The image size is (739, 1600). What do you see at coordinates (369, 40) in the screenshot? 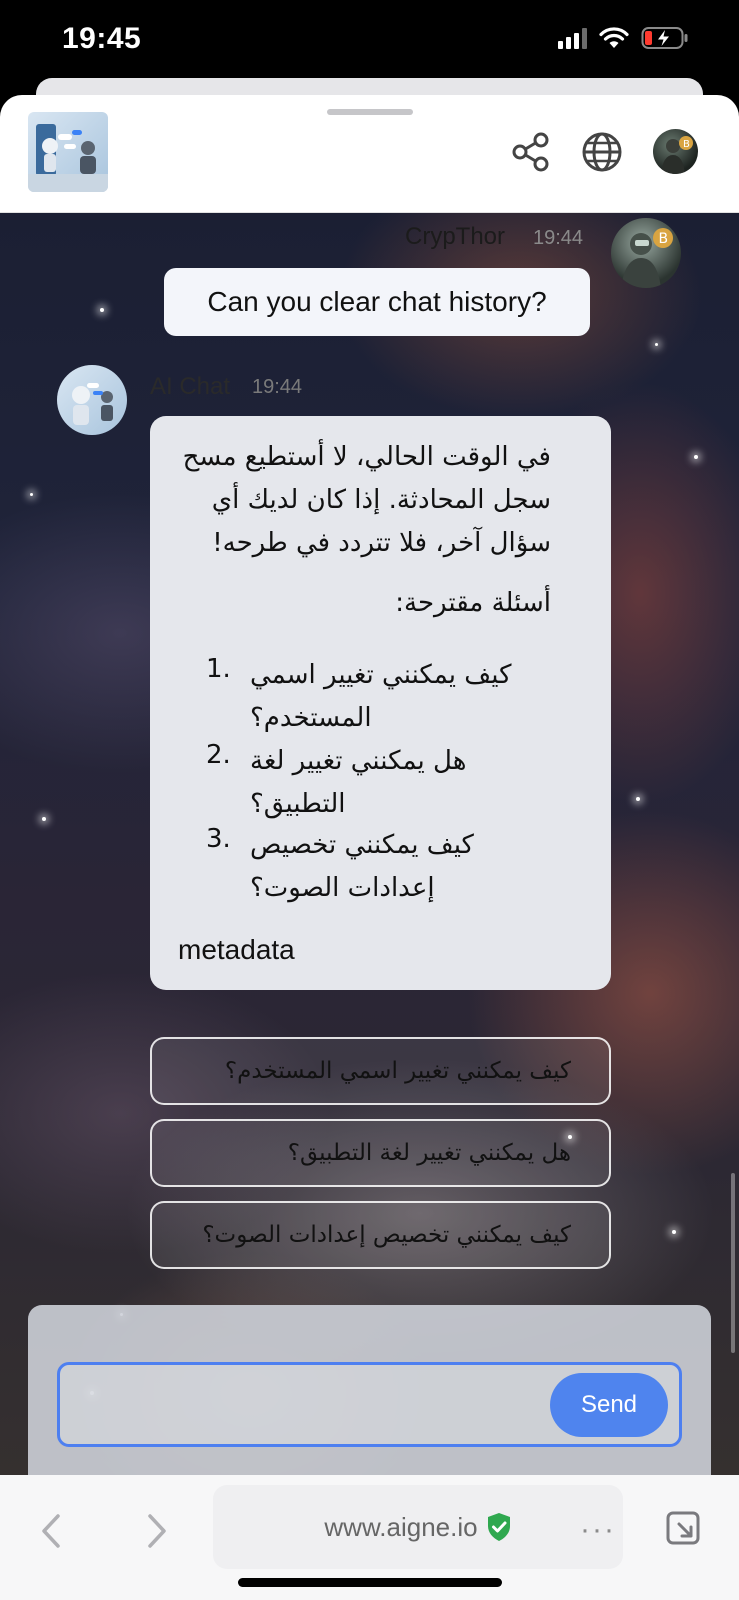
I see `status-bar: 19:45` at bounding box center [369, 40].